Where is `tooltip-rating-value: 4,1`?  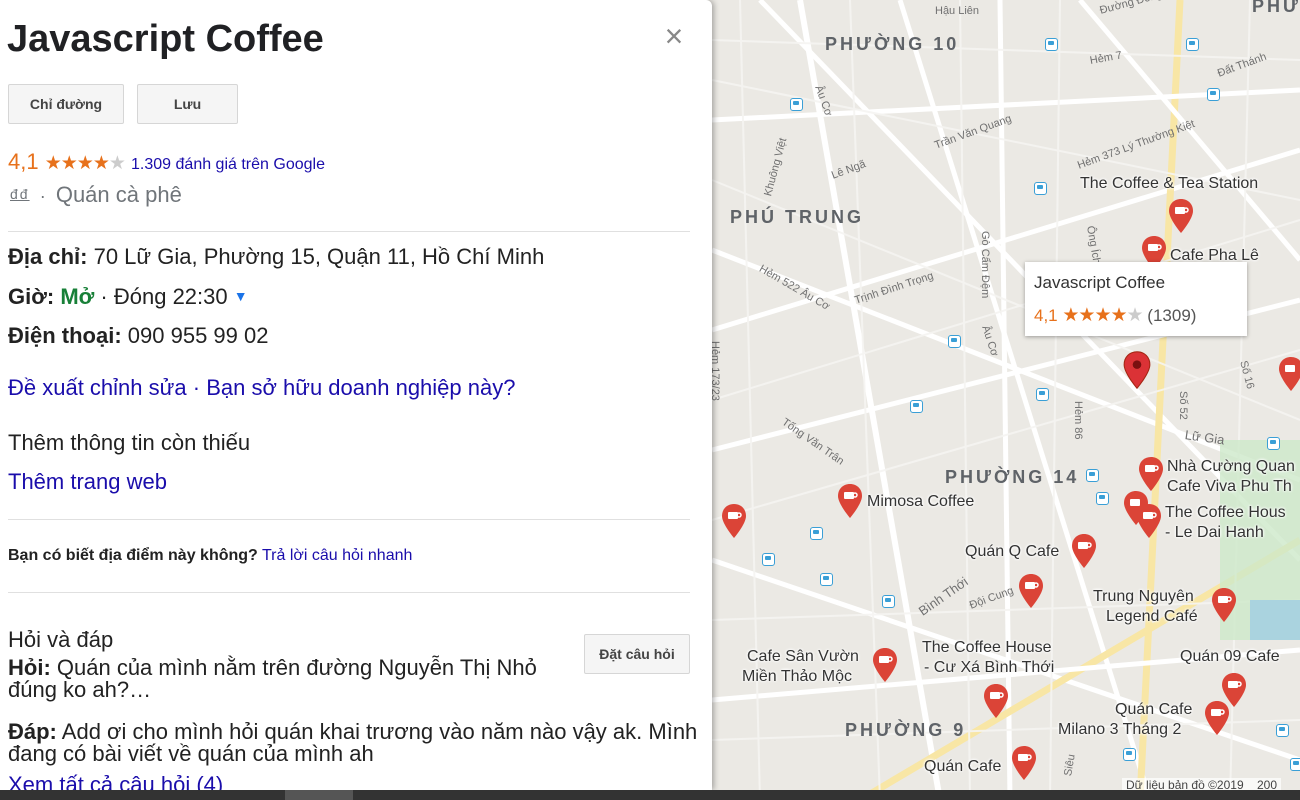 tooltip-rating-value: 4,1 is located at coordinates (1046, 315).